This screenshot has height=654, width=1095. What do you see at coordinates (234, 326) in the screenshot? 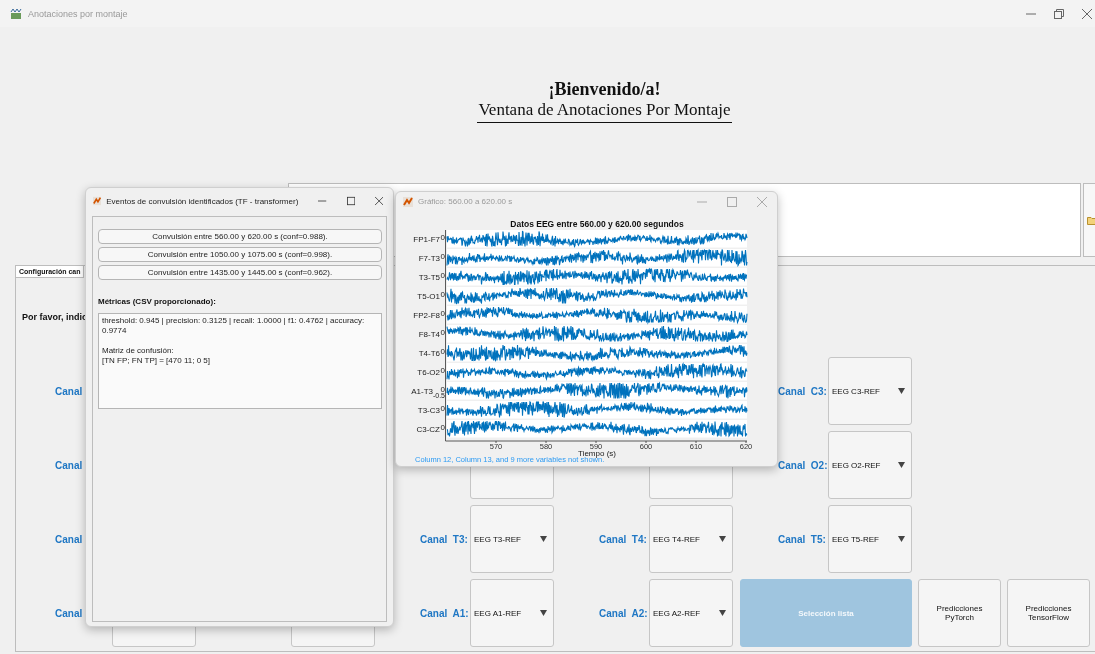
I see `metrics-paragraph: threshold: 0.945 | precision: 0.3125 | recall: 1.0000 | f1: 0.4762 | accuracy: 0.9774` at bounding box center [234, 326].